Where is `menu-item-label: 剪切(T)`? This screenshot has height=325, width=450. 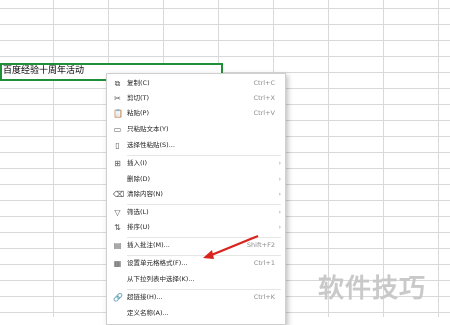
menu-item-label: 剪切(T) is located at coordinates (138, 98).